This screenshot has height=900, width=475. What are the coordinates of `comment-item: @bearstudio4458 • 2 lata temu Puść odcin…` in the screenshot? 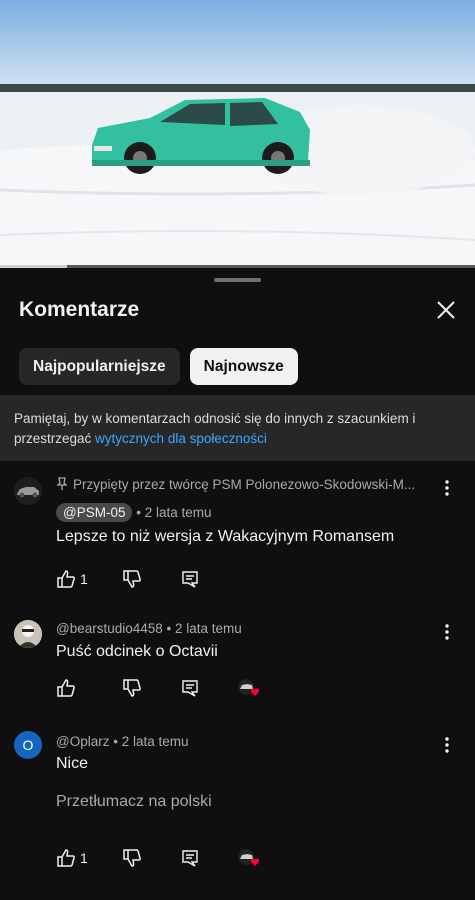 It's located at (237, 661).